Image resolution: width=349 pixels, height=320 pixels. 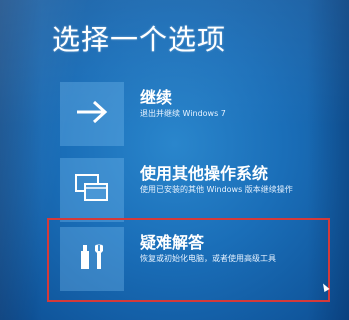 I want to click on option-other-os-tile, so click(x=92, y=190).